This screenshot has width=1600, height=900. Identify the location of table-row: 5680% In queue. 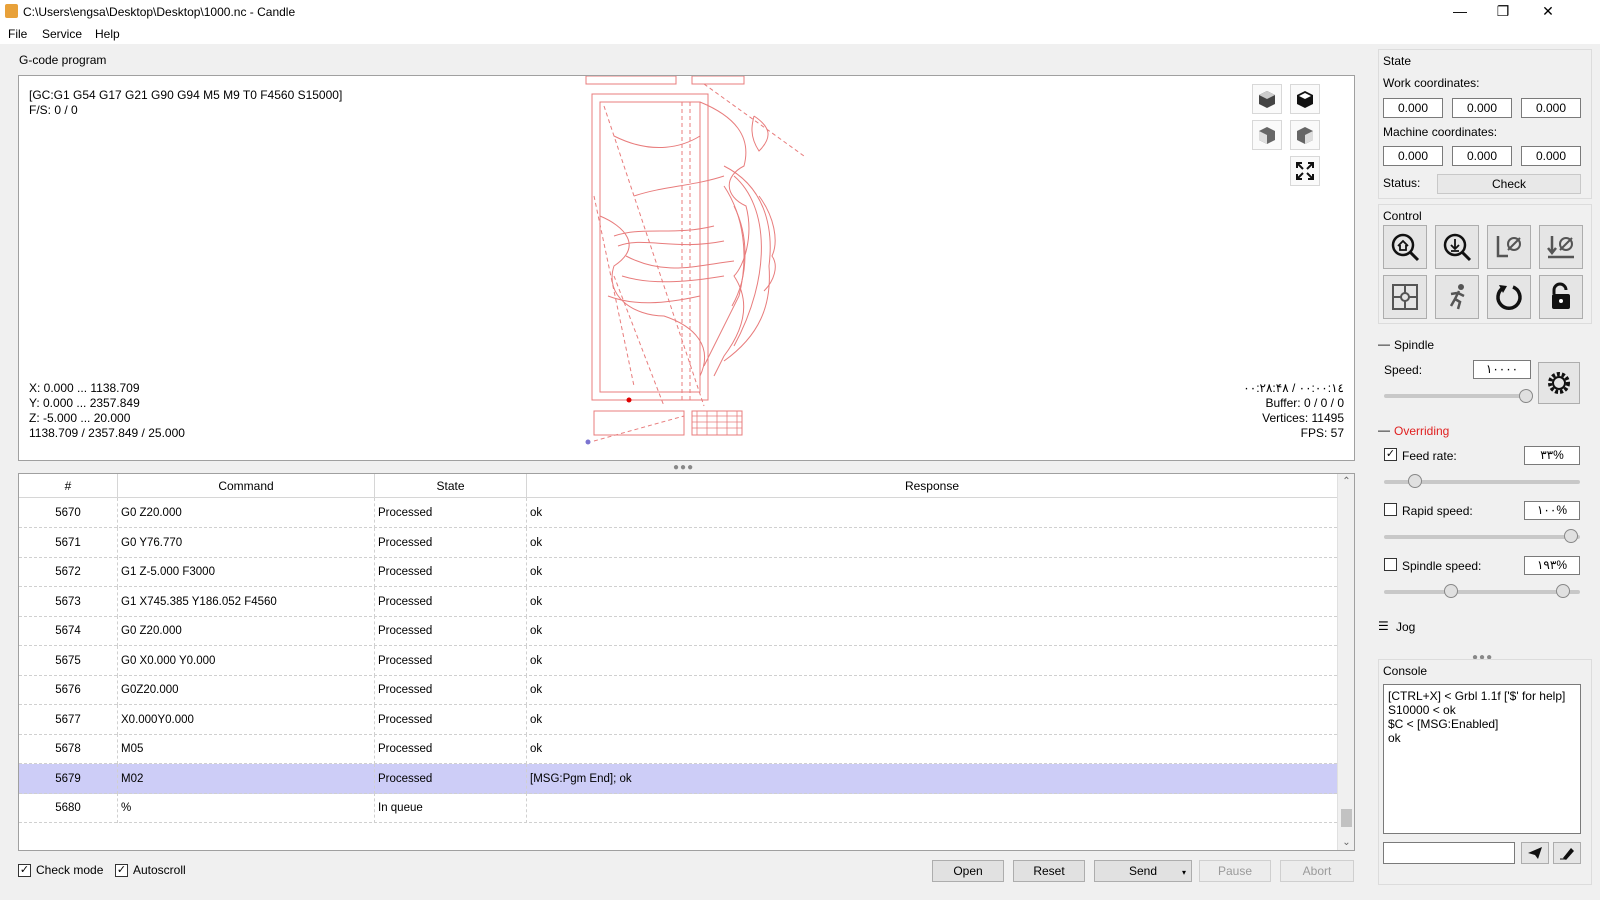
(678, 808).